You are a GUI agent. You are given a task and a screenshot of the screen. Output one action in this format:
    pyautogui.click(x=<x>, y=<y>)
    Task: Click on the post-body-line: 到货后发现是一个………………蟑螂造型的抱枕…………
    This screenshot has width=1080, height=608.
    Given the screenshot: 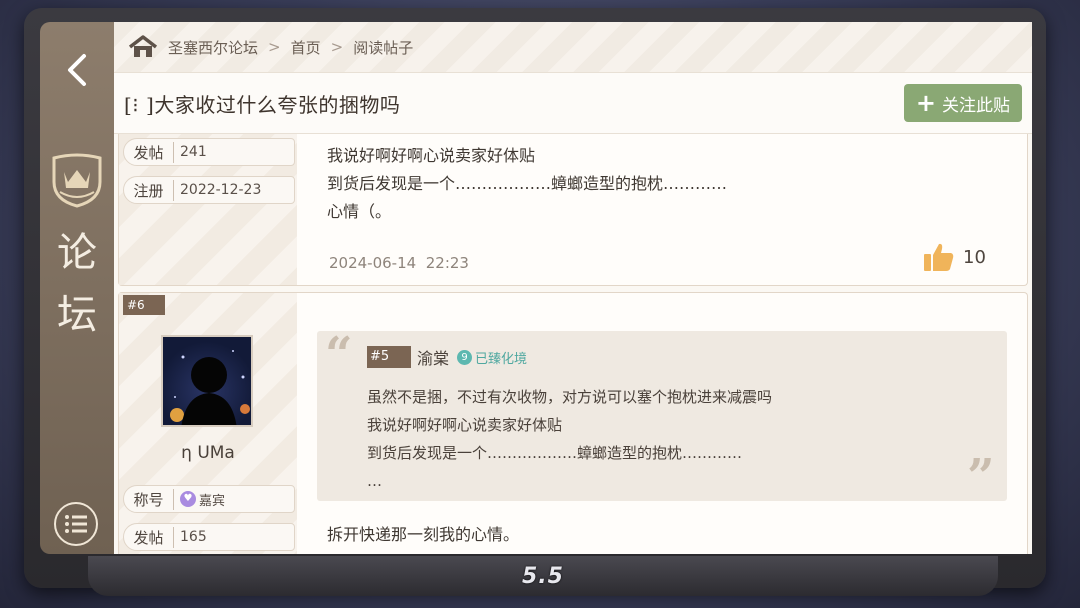 What is the action you would take?
    pyautogui.click(x=527, y=183)
    